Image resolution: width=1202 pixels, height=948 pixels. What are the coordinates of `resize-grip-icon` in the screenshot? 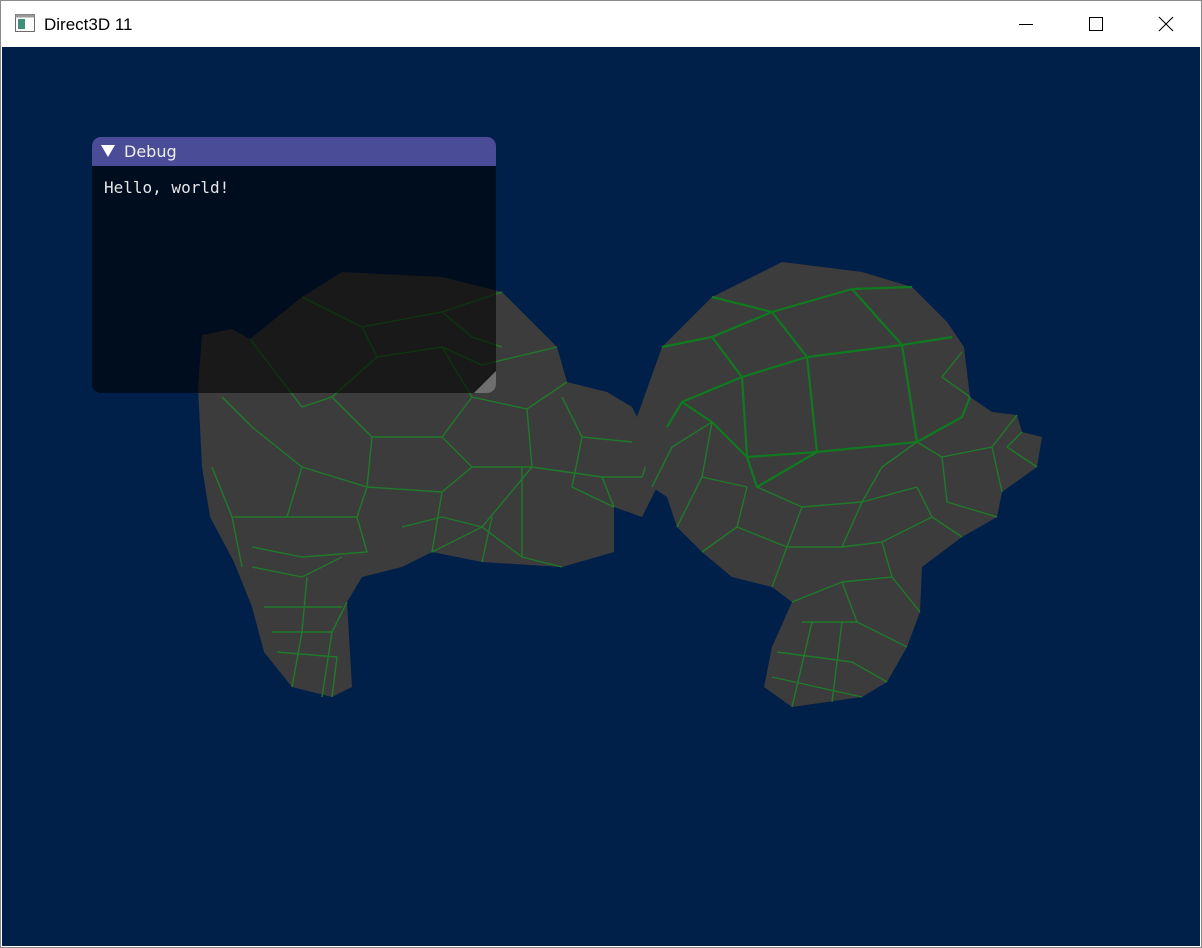 It's located at (484, 381).